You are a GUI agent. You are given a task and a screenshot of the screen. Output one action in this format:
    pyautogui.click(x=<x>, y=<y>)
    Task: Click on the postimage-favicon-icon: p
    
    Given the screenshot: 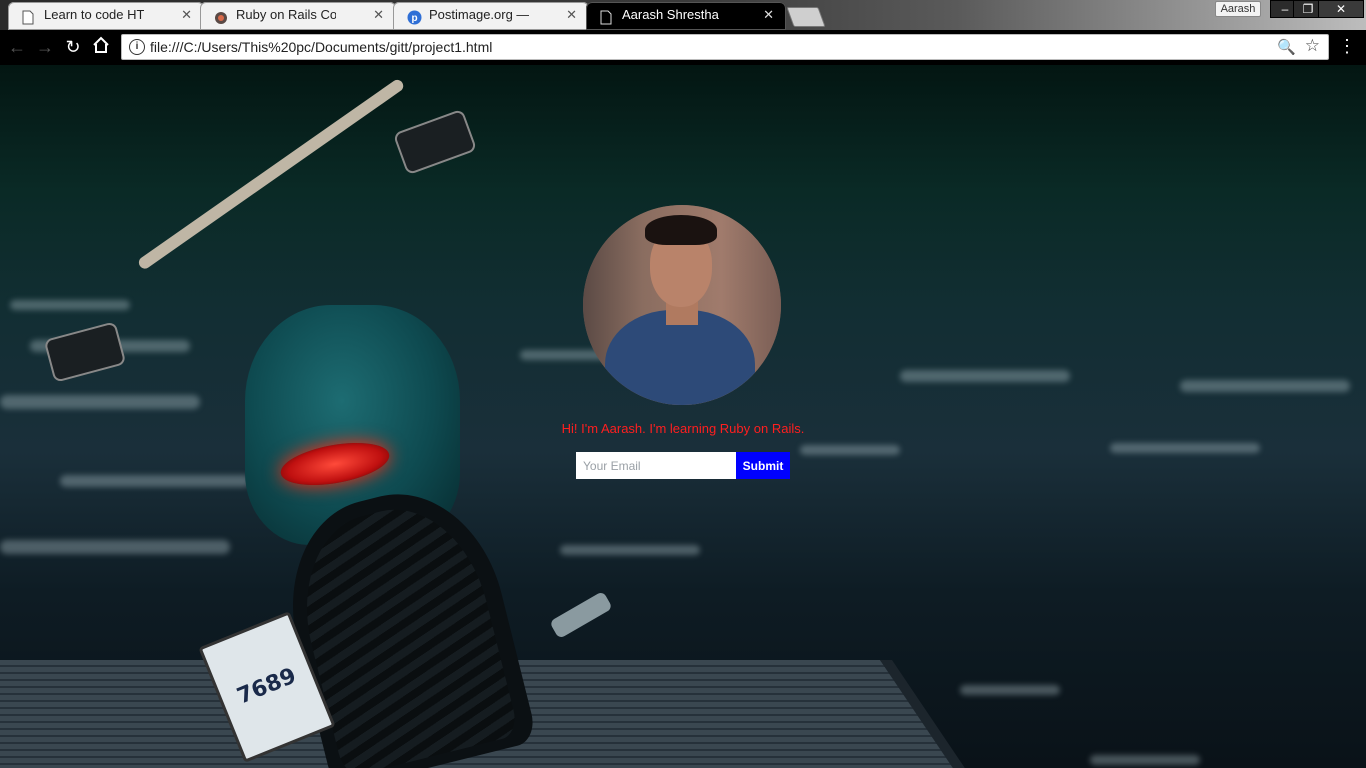 What is the action you would take?
    pyautogui.click(x=414, y=16)
    